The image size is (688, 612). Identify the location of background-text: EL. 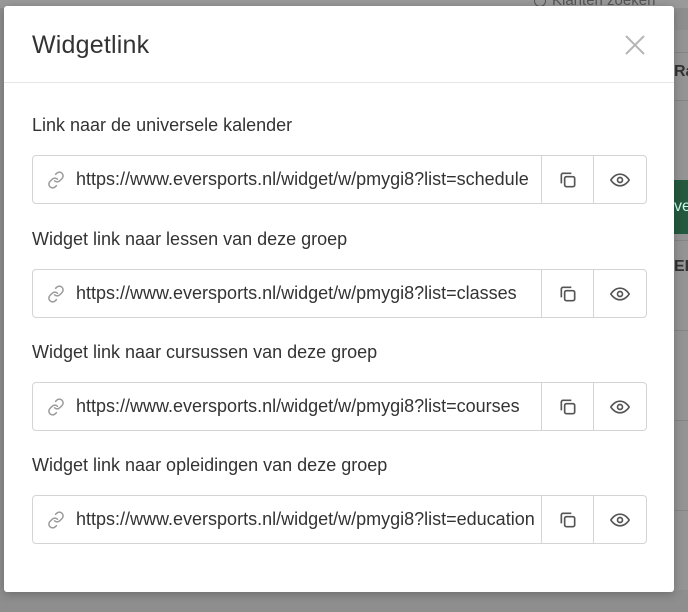
(681, 266).